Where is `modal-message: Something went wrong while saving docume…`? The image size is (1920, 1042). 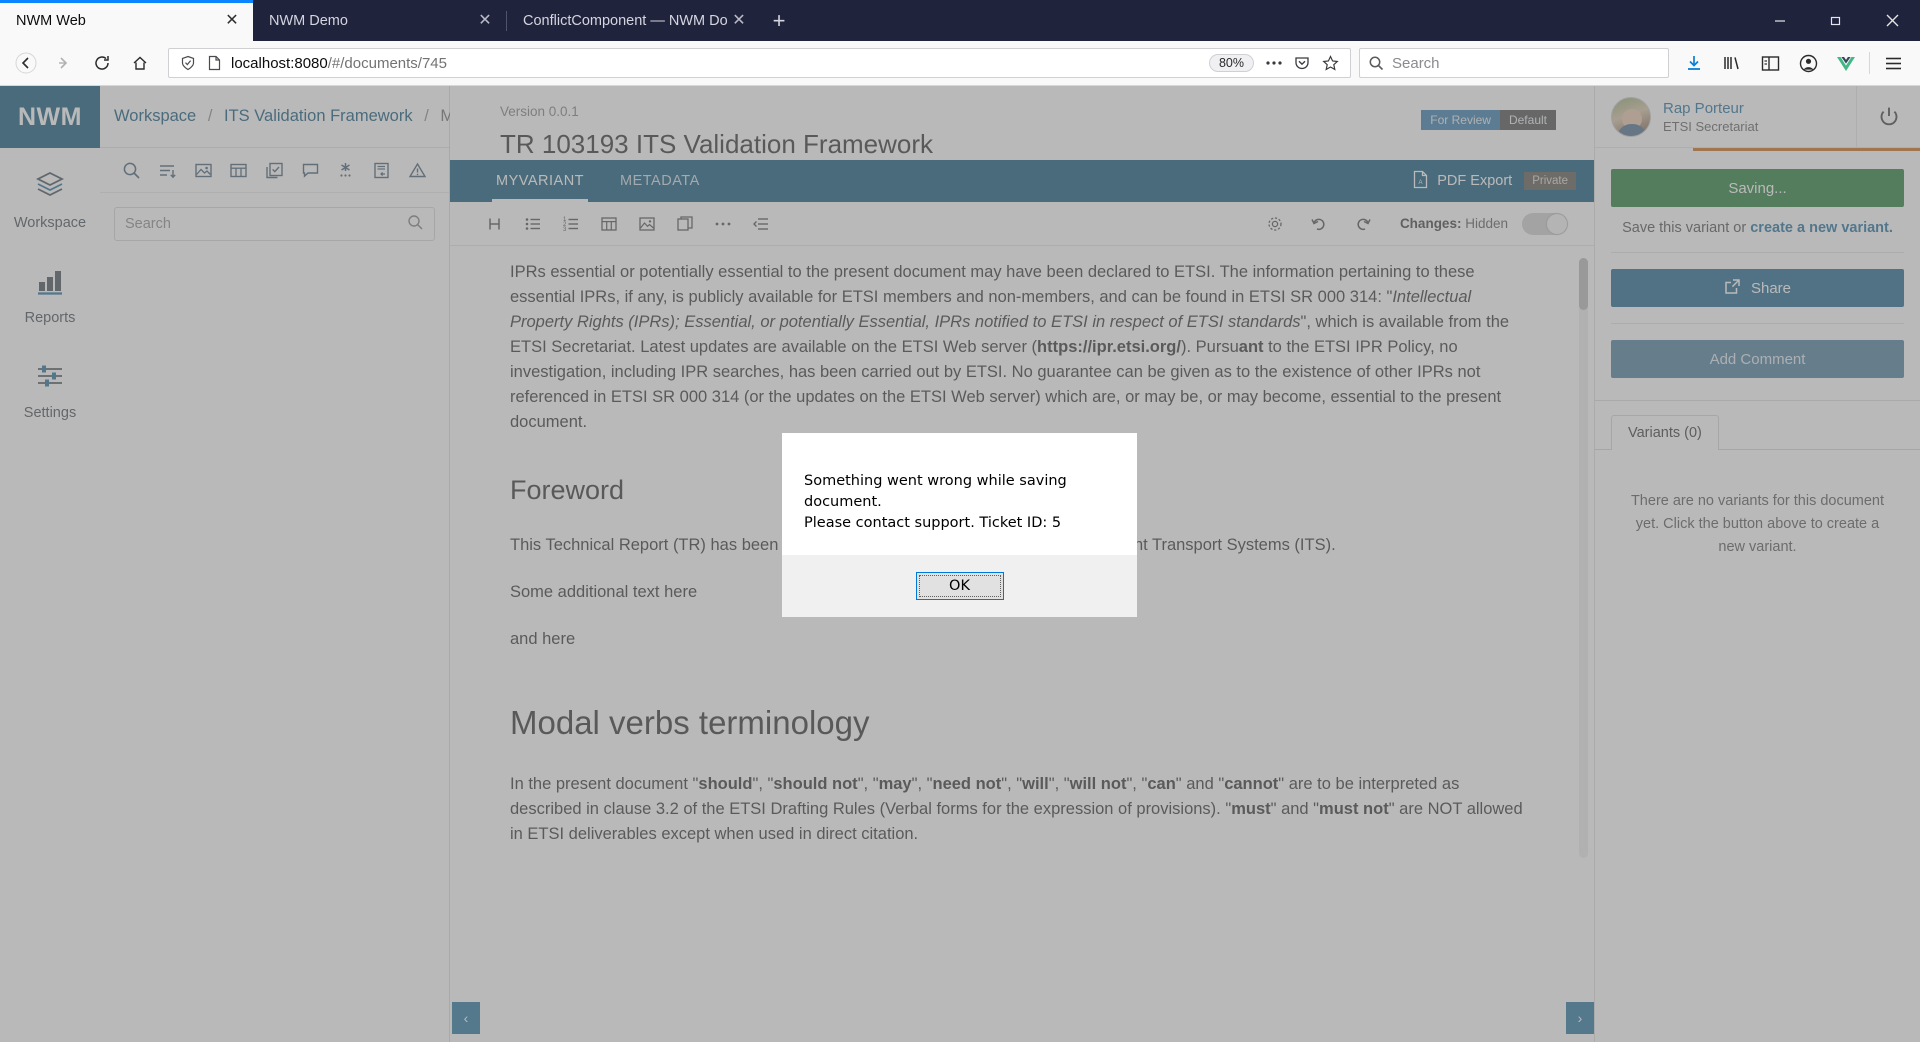 modal-message: Something went wrong while saving docume… is located at coordinates (959, 494).